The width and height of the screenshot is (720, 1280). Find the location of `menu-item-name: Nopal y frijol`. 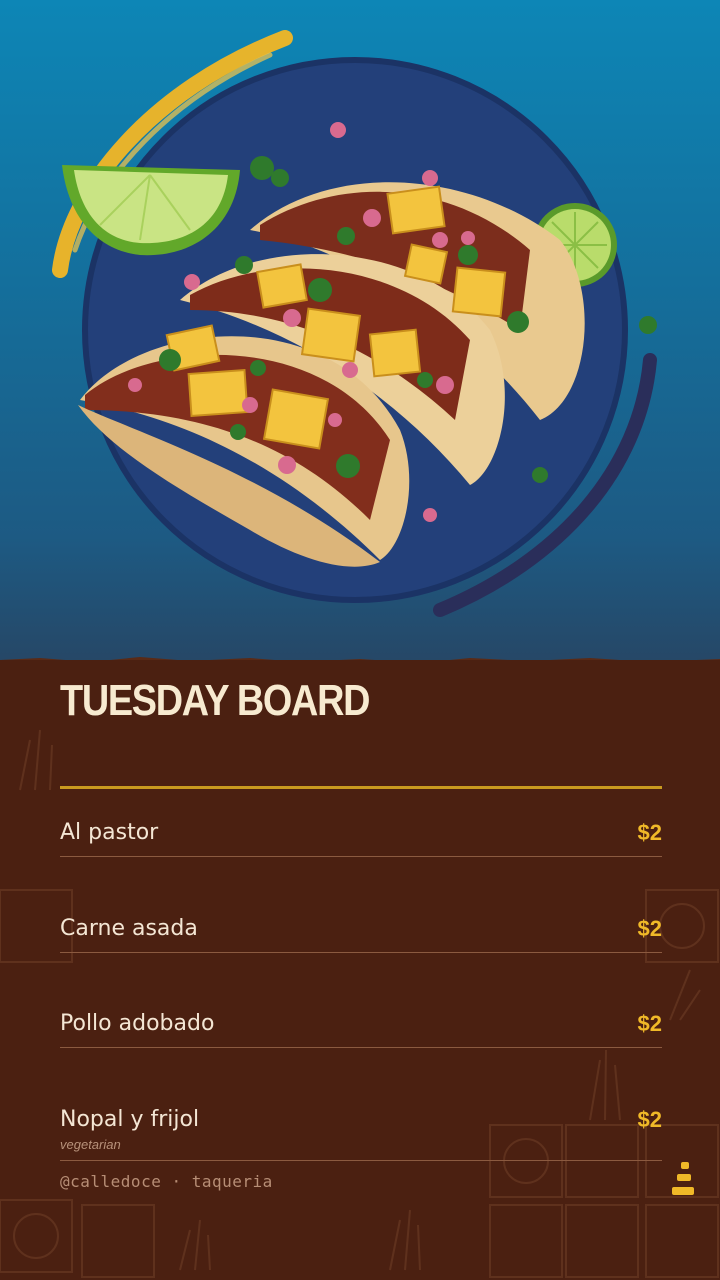

menu-item-name: Nopal y frijol is located at coordinates (130, 1119).